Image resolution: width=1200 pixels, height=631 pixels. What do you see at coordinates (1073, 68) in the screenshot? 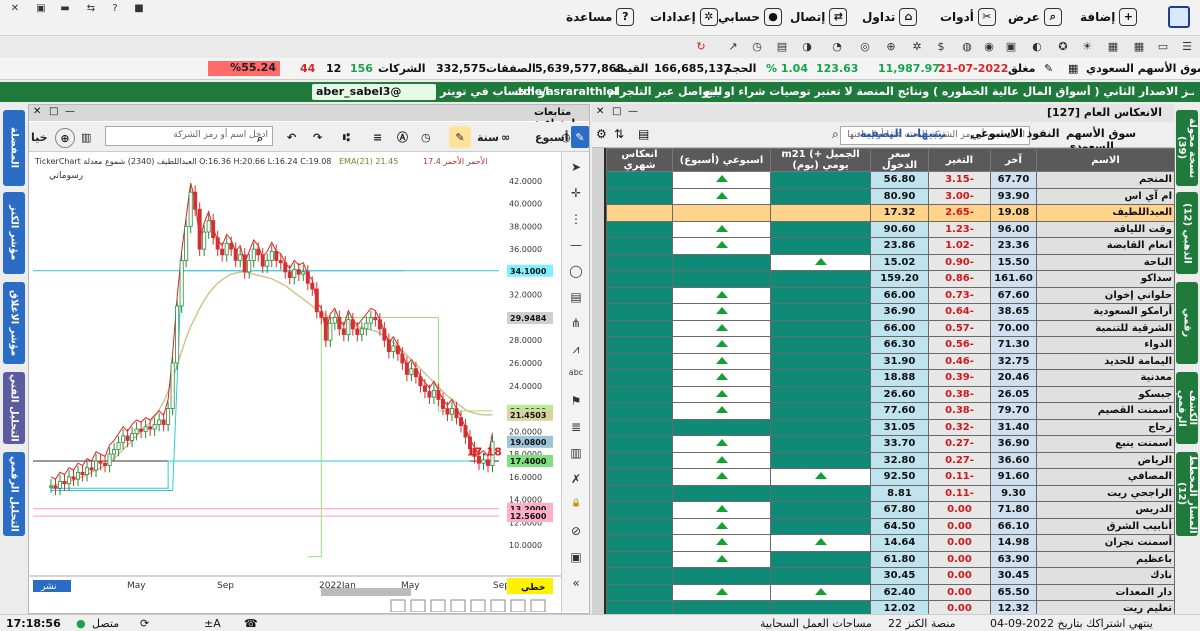
I see `calendar-icon: ▦` at bounding box center [1073, 68].